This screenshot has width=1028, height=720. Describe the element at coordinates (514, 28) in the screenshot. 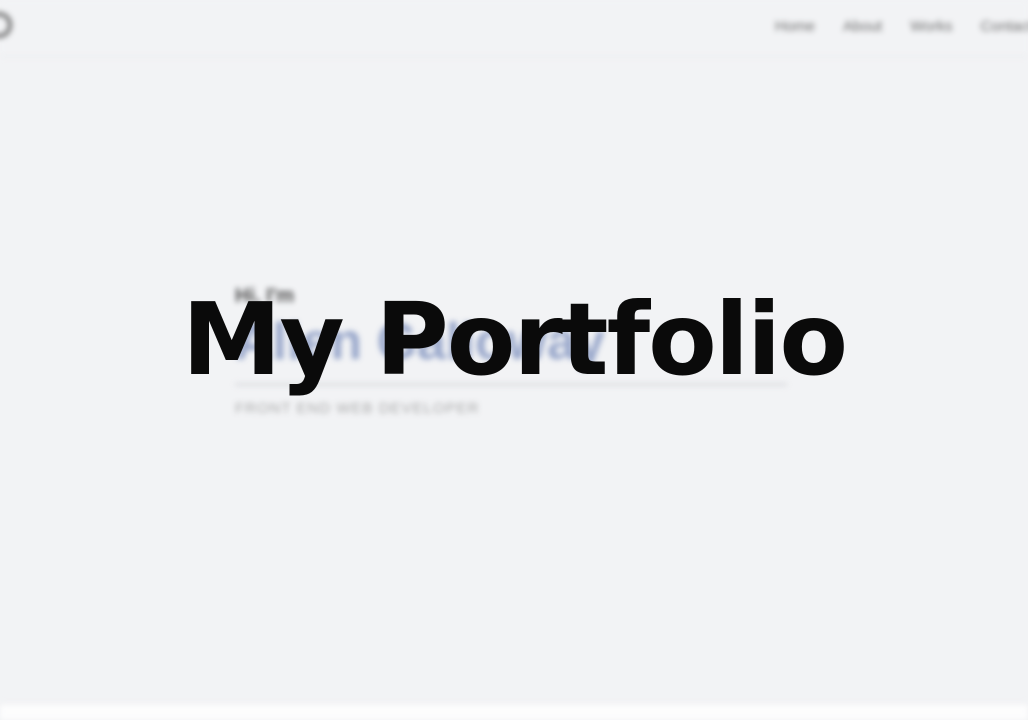

I see `navbar: Home About Works Contact` at that location.